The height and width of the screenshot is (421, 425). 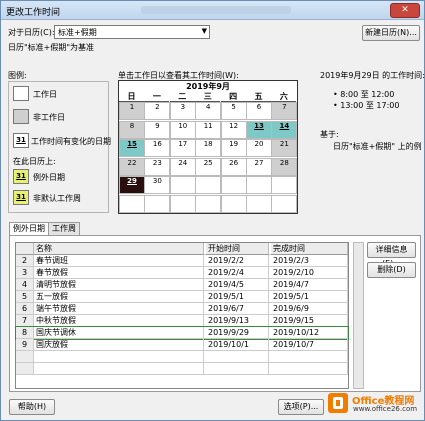 What do you see at coordinates (157, 129) in the screenshot?
I see `calendar-day: 9` at bounding box center [157, 129].